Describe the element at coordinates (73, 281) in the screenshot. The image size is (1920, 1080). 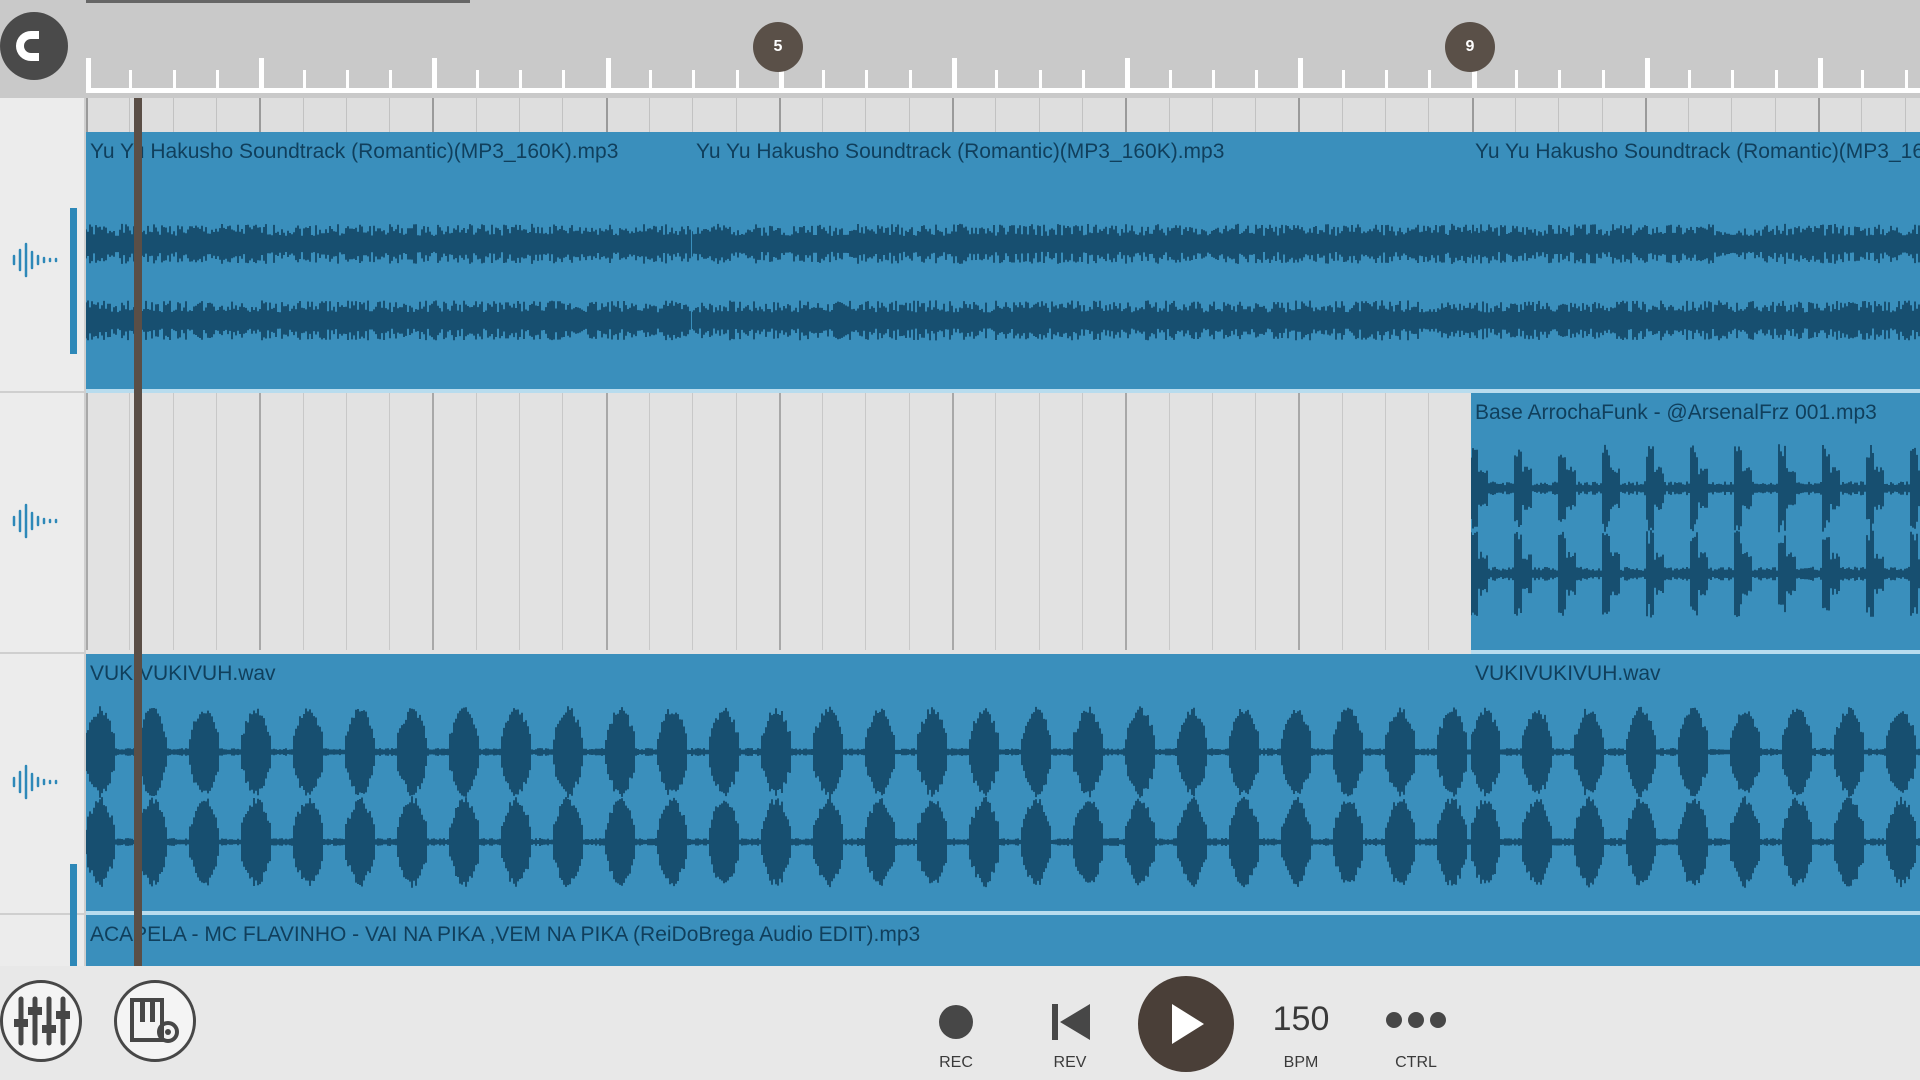
I see `track-volume-bar` at that location.